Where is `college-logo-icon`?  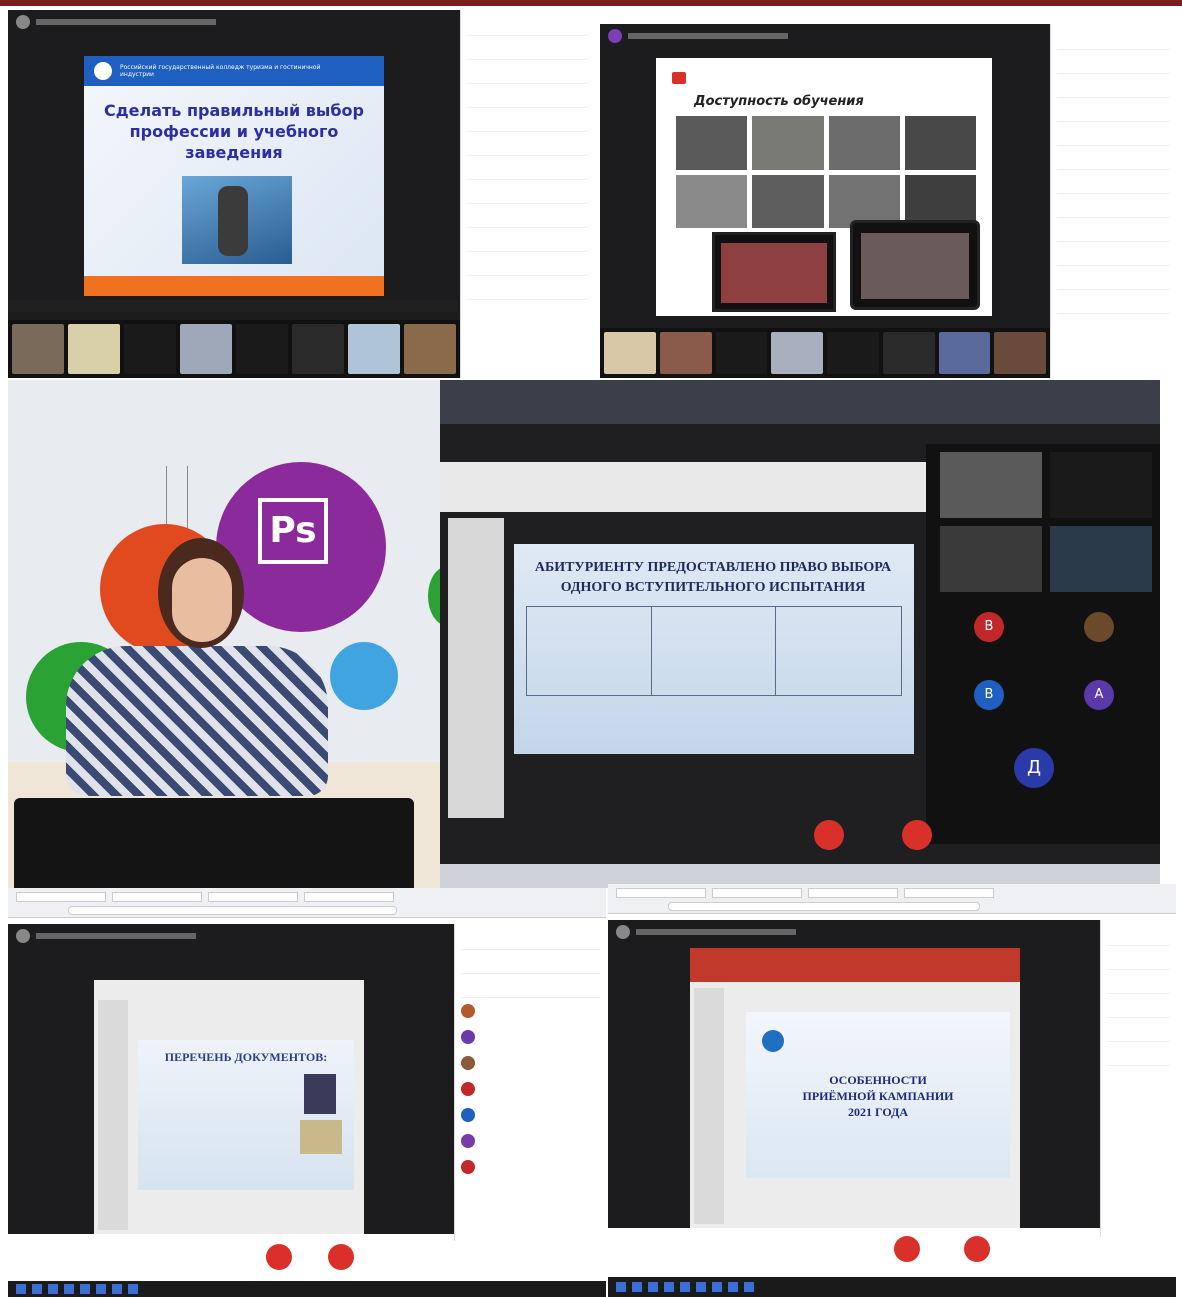
college-logo-icon is located at coordinates (103, 71).